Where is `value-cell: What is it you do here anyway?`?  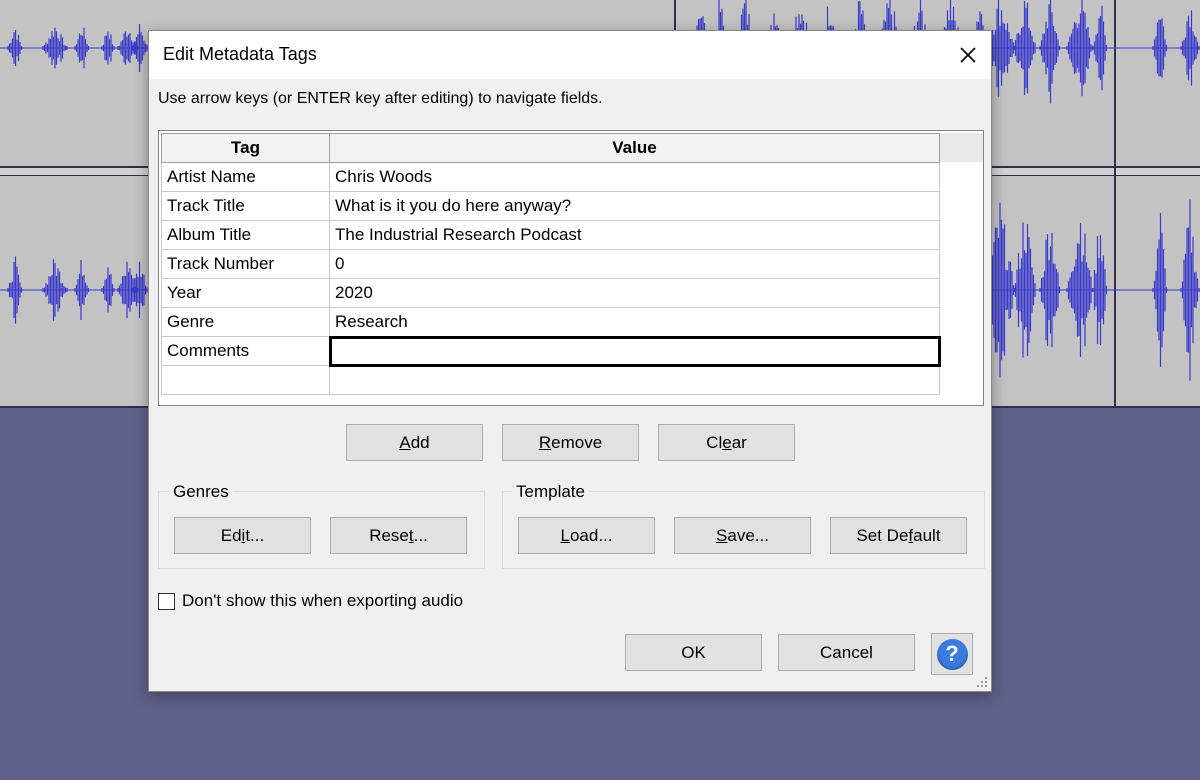 value-cell: What is it you do here anyway? is located at coordinates (634, 206).